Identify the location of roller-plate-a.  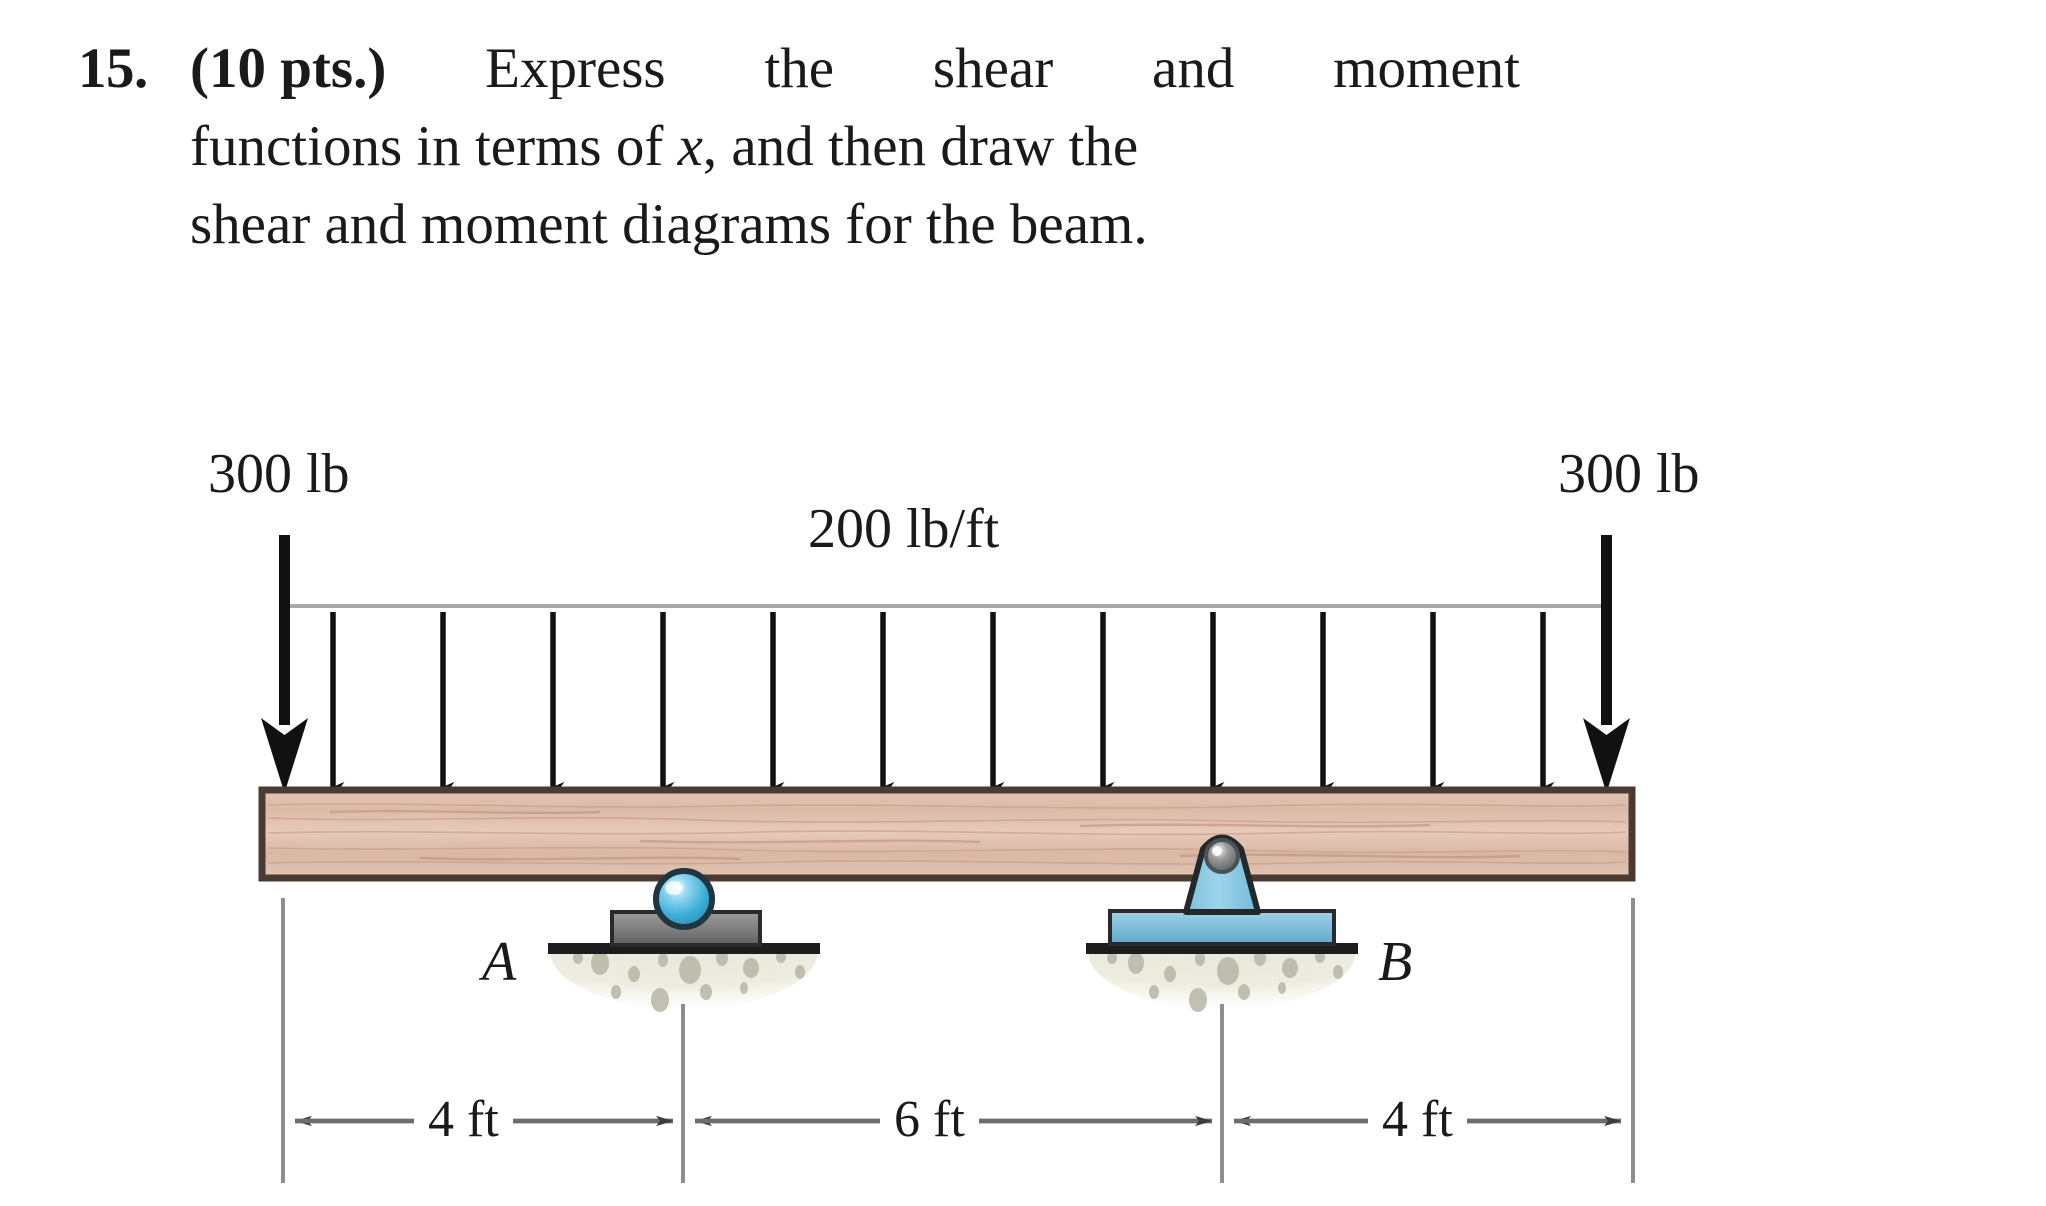
(686, 928).